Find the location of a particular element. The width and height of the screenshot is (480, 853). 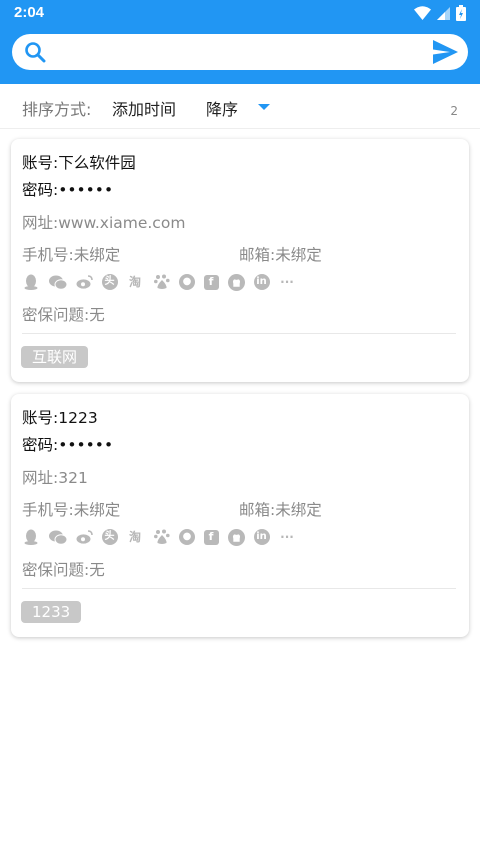

search-input is located at coordinates (245, 53).